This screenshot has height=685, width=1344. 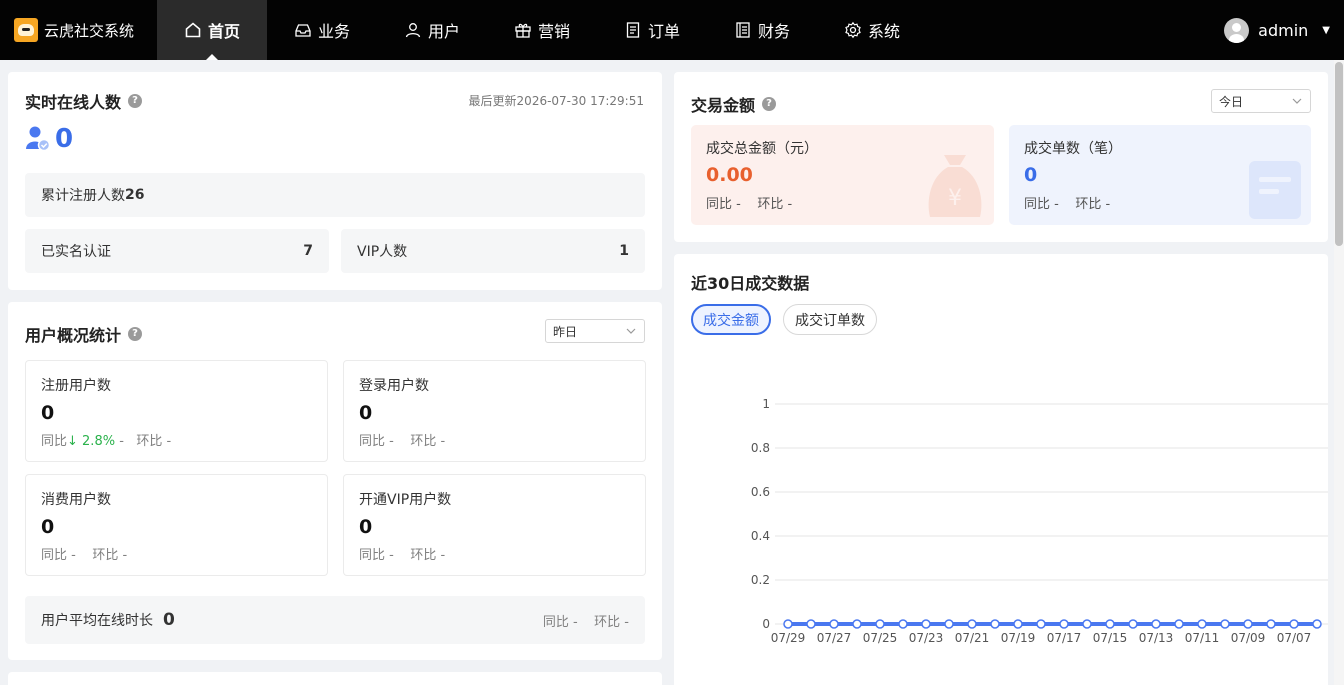 What do you see at coordinates (177, 251) in the screenshot?
I see `verified-stat: 已实名认证 7` at bounding box center [177, 251].